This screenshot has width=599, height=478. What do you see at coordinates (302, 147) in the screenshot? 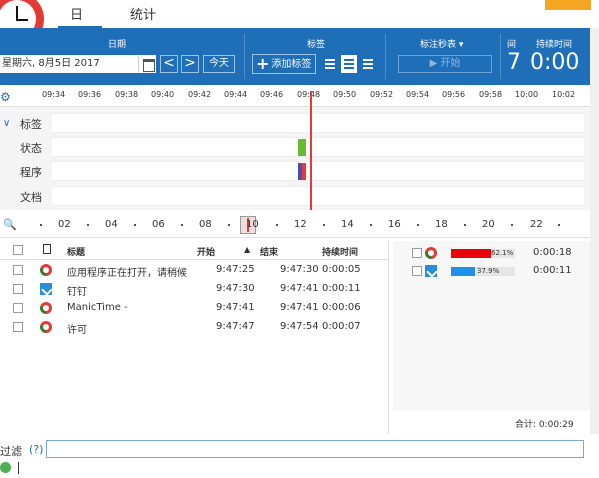
I see `status-bar` at bounding box center [302, 147].